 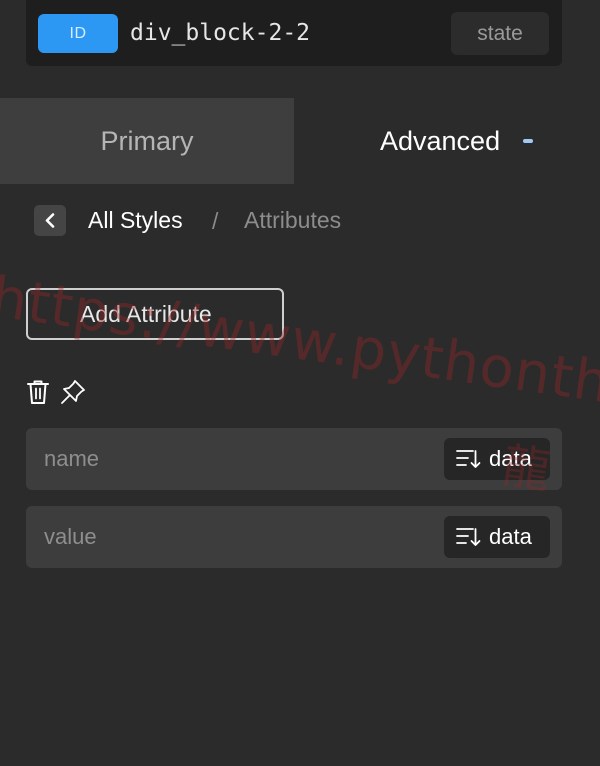 What do you see at coordinates (72, 458) in the screenshot?
I see `attribute-name-placeholder: name` at bounding box center [72, 458].